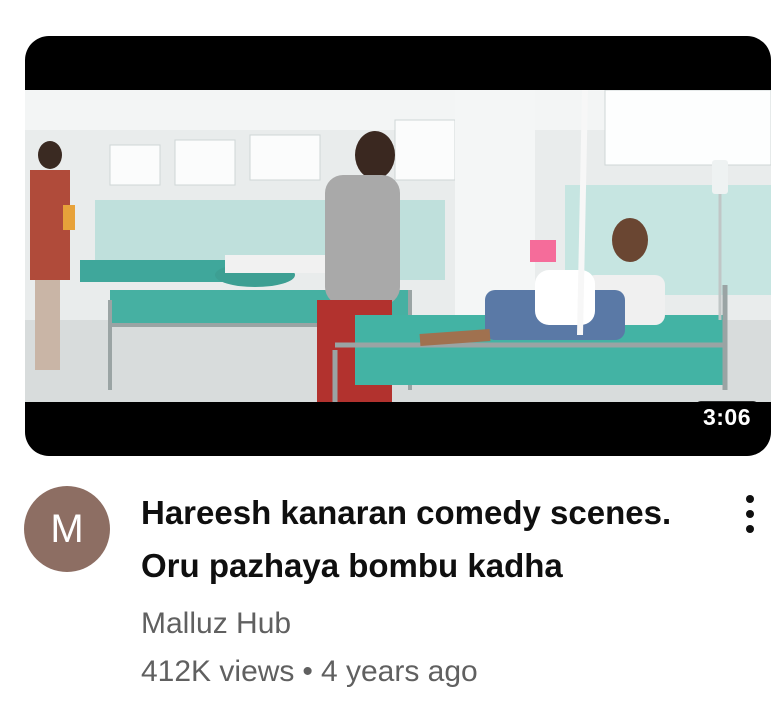 The width and height of the screenshot is (783, 720). I want to click on upload-age: 4 years ago, so click(399, 671).